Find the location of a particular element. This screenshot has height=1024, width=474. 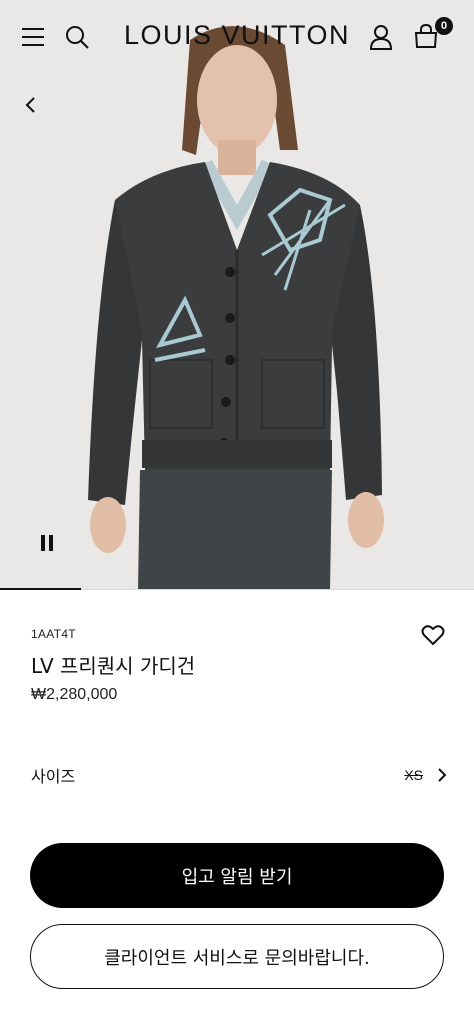

restock-notify-button: 입고 알림 받기 is located at coordinates (237, 875).